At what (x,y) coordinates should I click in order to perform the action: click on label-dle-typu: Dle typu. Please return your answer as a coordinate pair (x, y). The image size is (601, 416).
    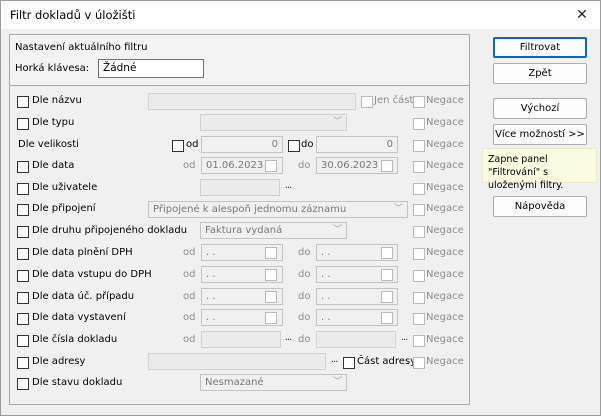
    Looking at the image, I should click on (53, 122).